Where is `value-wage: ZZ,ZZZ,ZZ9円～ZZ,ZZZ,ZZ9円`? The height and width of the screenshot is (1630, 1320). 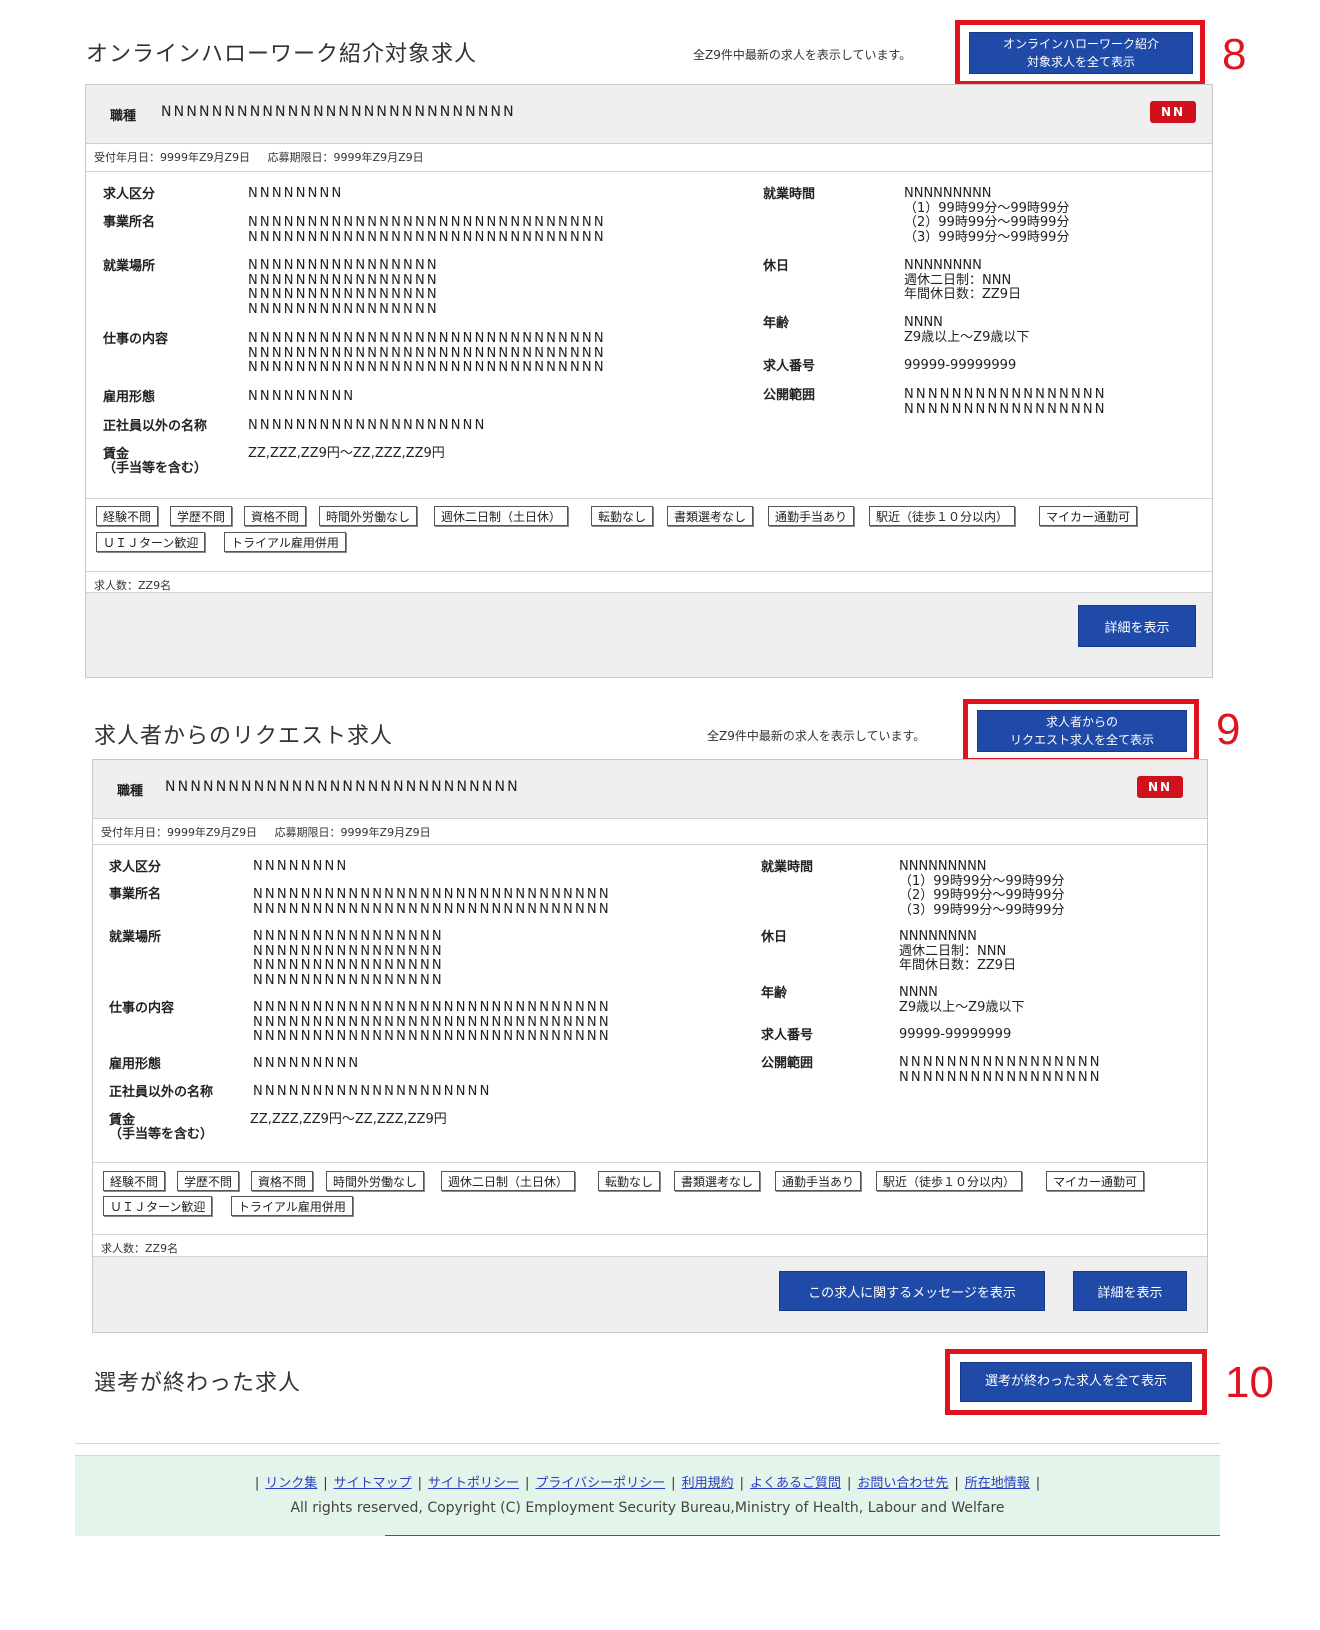
value-wage: ZZ,ZZZ,ZZ9円～ZZ,ZZZ,ZZ9円 is located at coordinates (348, 1119).